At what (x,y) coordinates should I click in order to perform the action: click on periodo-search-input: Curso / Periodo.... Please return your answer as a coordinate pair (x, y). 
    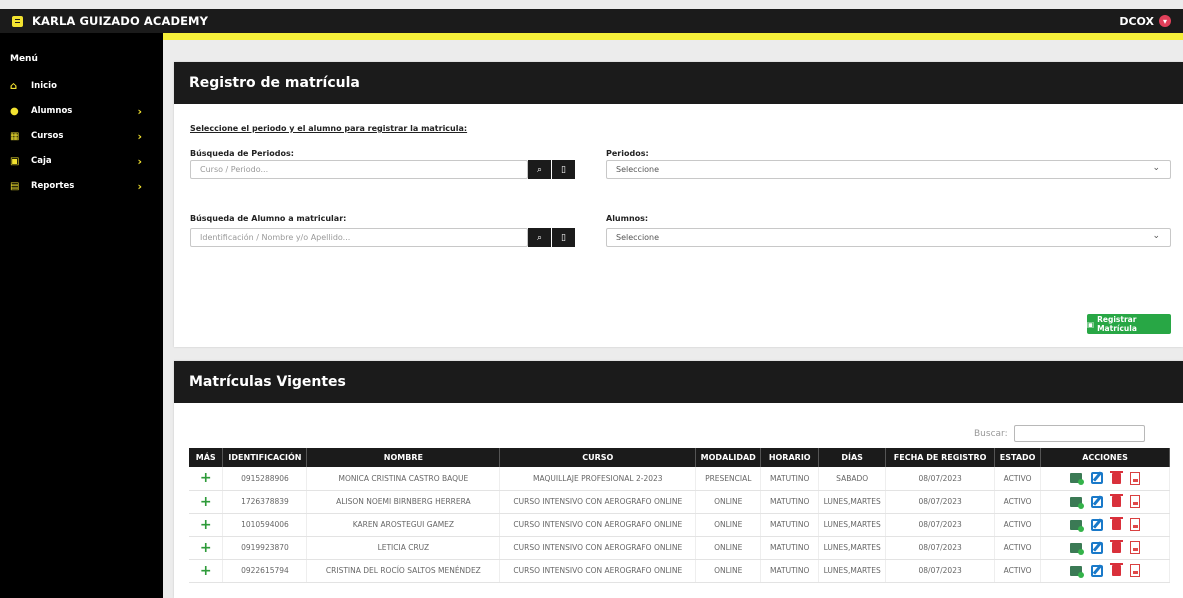
    Looking at the image, I should click on (359, 169).